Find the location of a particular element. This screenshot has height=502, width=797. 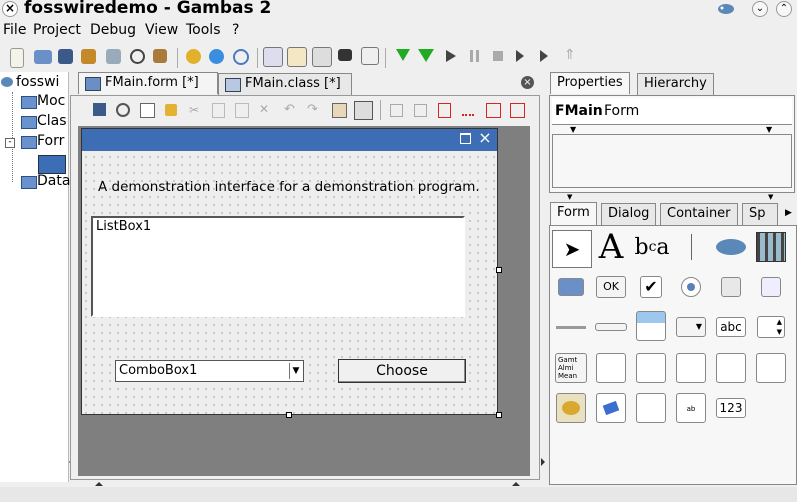

clock-icon is located at coordinates (241, 57).